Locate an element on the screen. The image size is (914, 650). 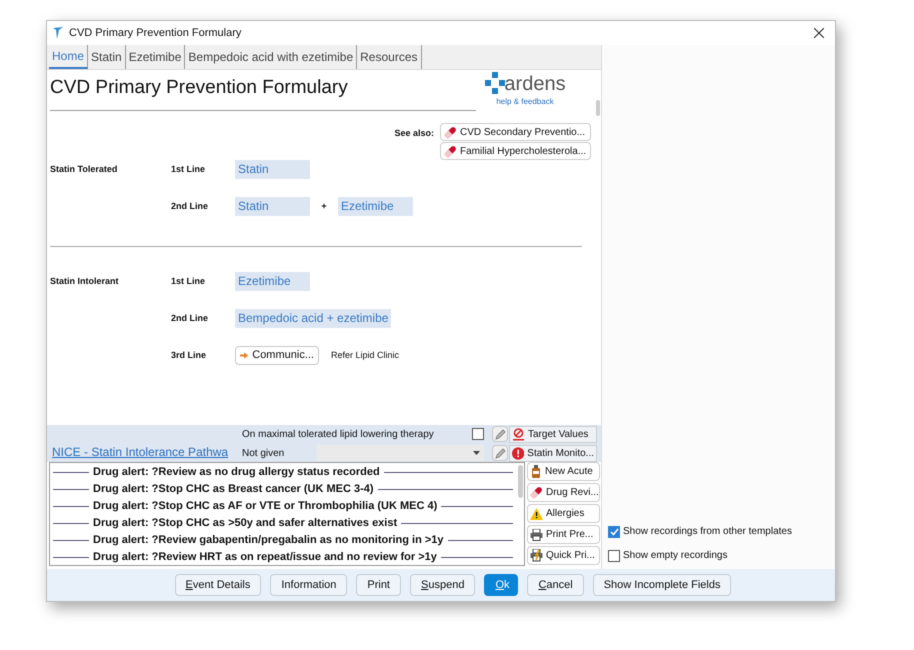
section-title: Statin Intolerant is located at coordinates (85, 281).